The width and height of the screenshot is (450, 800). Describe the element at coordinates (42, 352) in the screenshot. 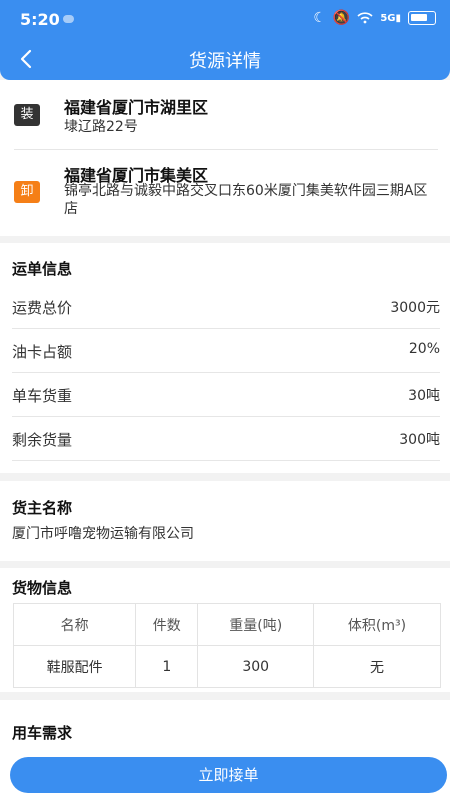

I see `row-label: 油卡占额` at that location.